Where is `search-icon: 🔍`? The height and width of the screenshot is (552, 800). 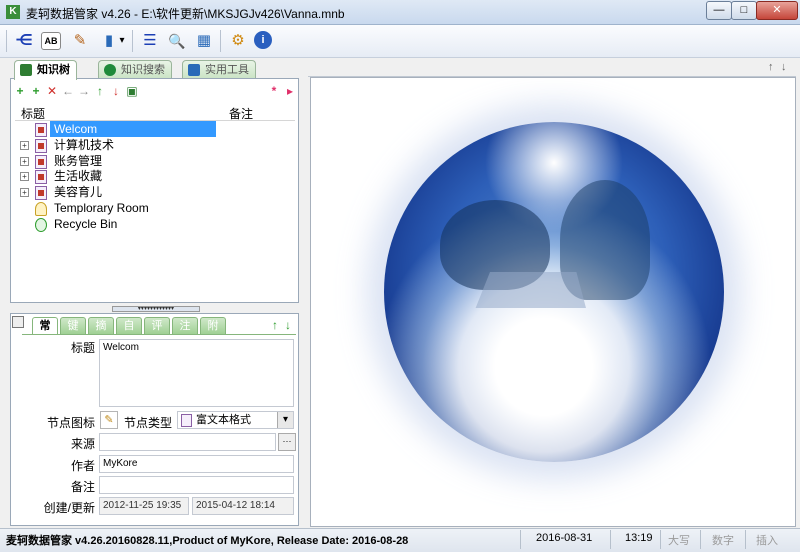
search-icon: 🔍 is located at coordinates (177, 41).